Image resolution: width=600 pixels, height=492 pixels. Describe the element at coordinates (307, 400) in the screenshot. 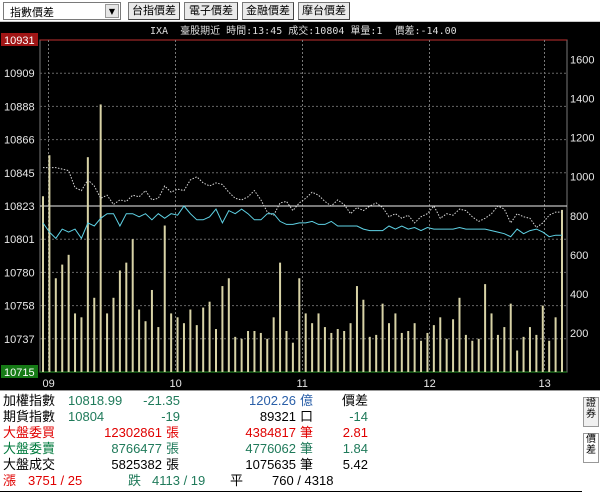

I see `quote-unit: 億` at that location.